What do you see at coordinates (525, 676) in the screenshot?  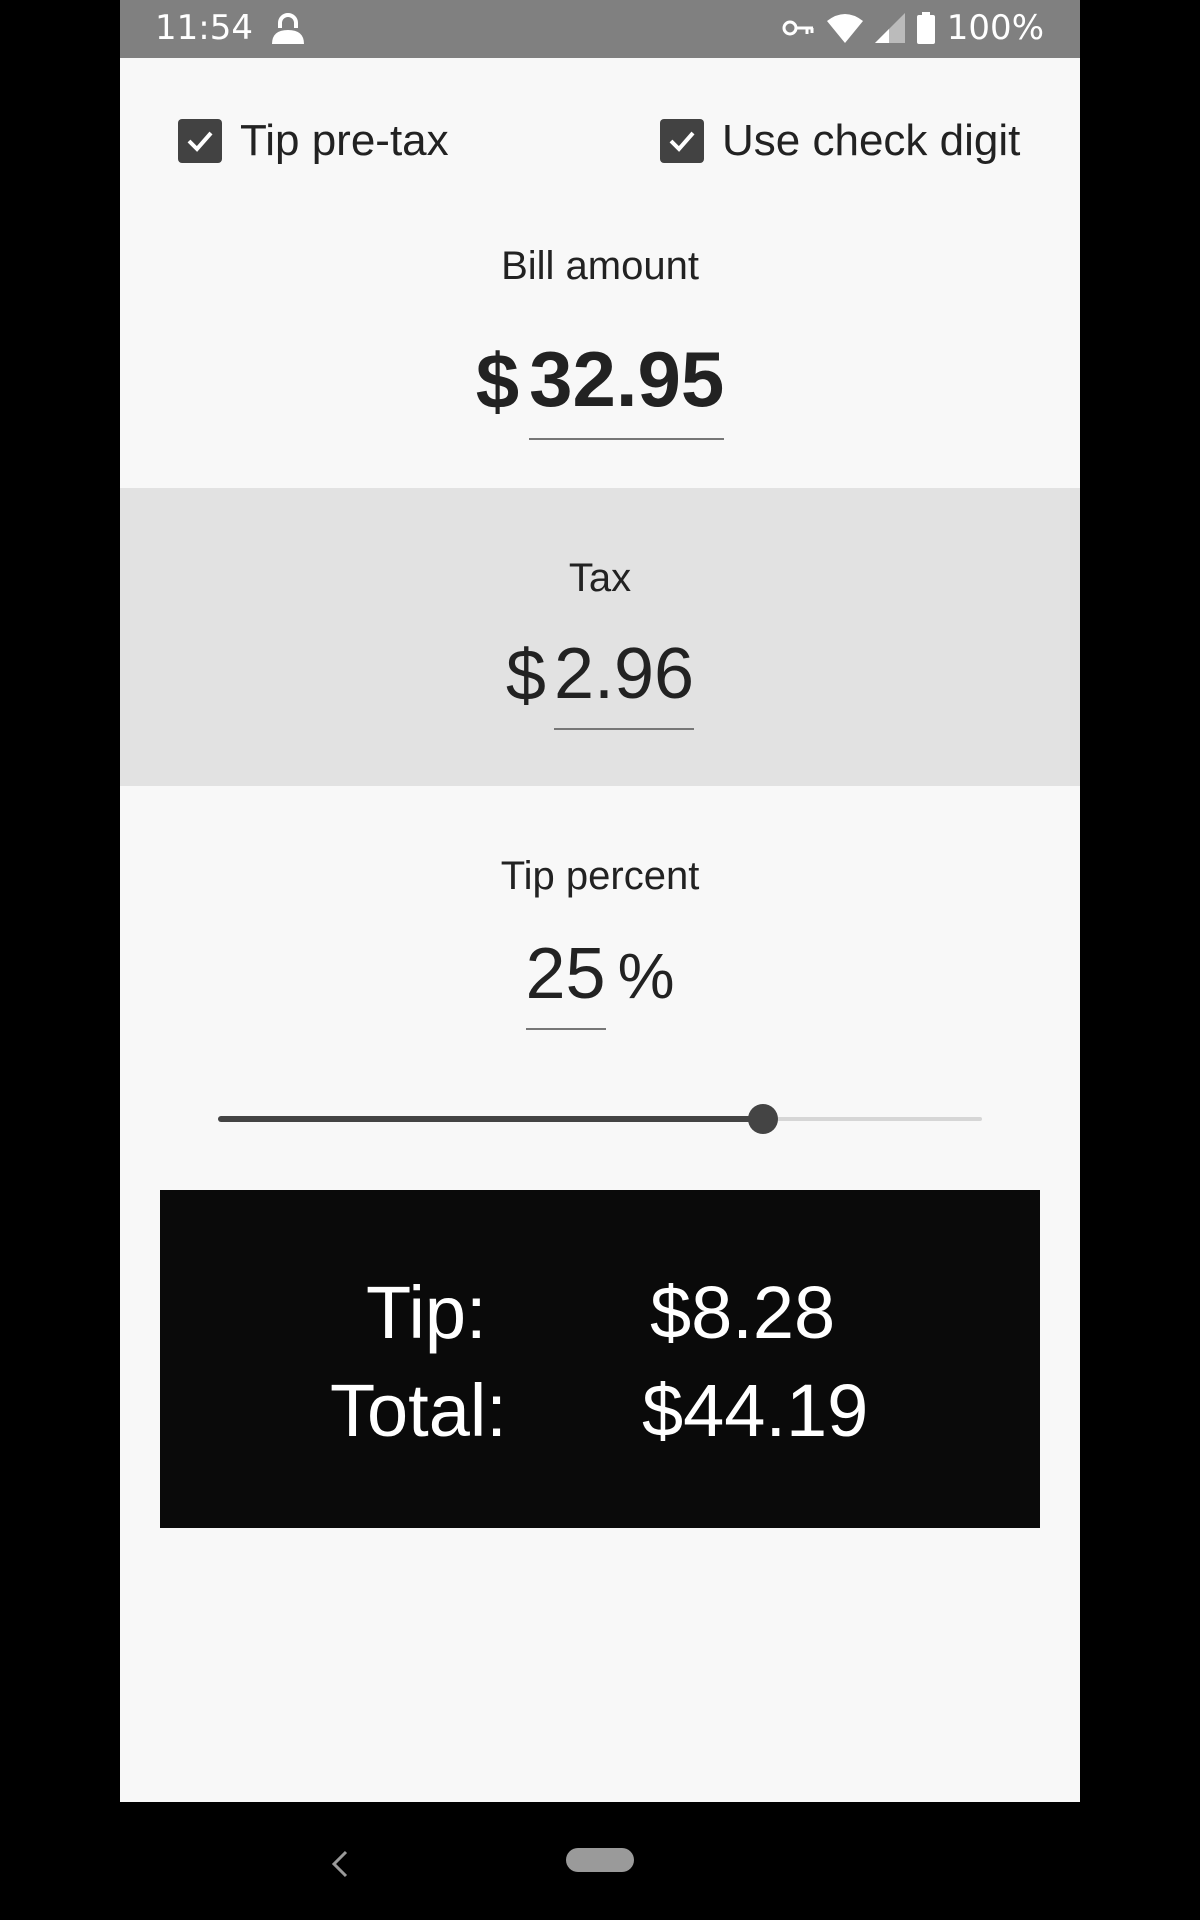 I see `tax-currency-symbol: $` at bounding box center [525, 676].